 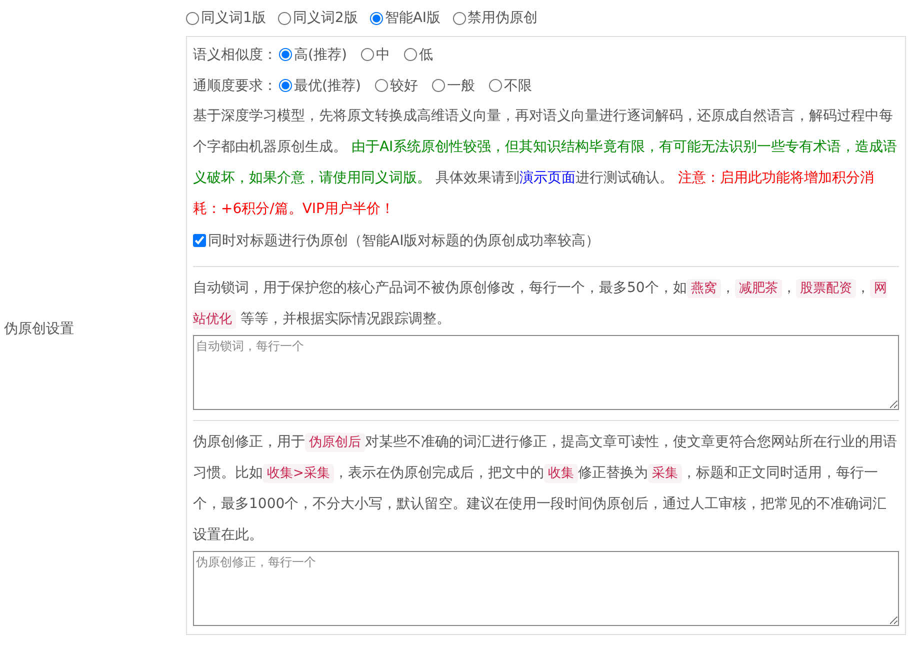 I want to click on option-label: 同义词2版, so click(x=325, y=18).